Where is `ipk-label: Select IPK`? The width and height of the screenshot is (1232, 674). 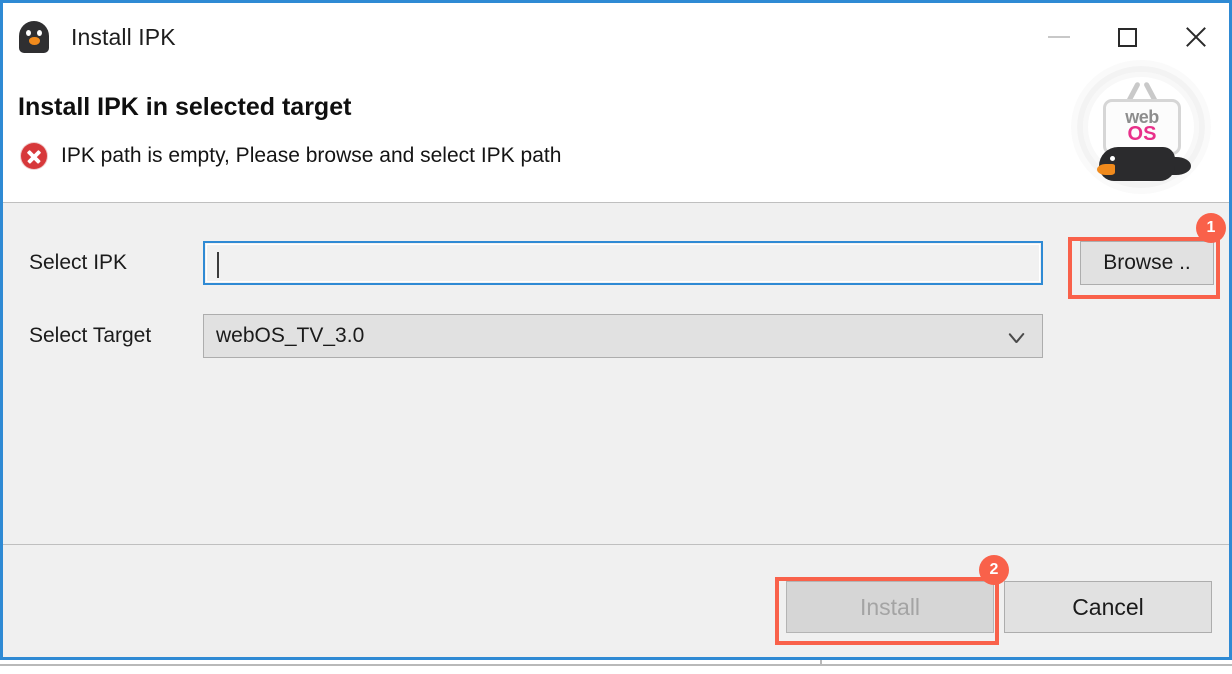
ipk-label: Select IPK is located at coordinates (78, 262).